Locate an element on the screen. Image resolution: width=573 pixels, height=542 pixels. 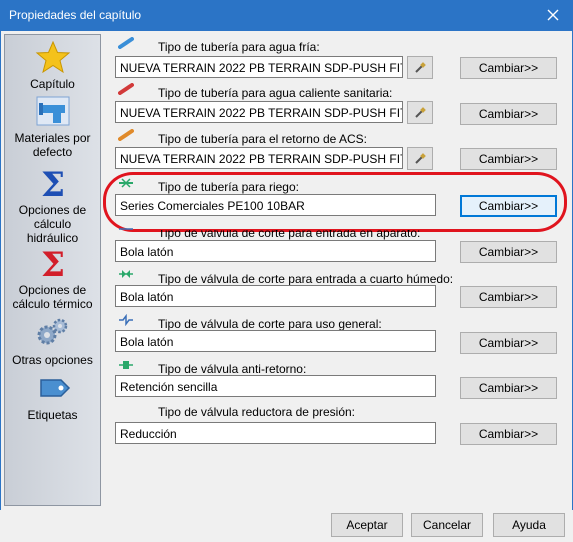
cancel-button: Cancelar is located at coordinates (447, 525).